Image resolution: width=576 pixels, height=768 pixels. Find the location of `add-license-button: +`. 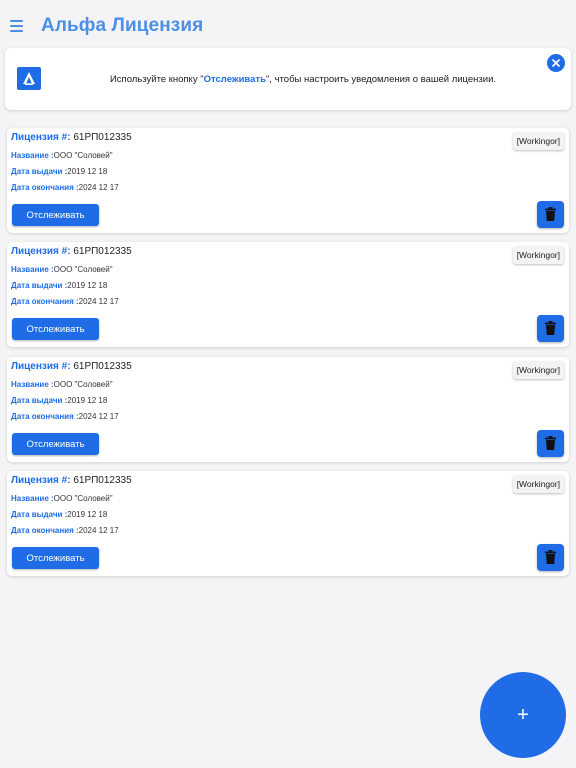

add-license-button: + is located at coordinates (523, 715).